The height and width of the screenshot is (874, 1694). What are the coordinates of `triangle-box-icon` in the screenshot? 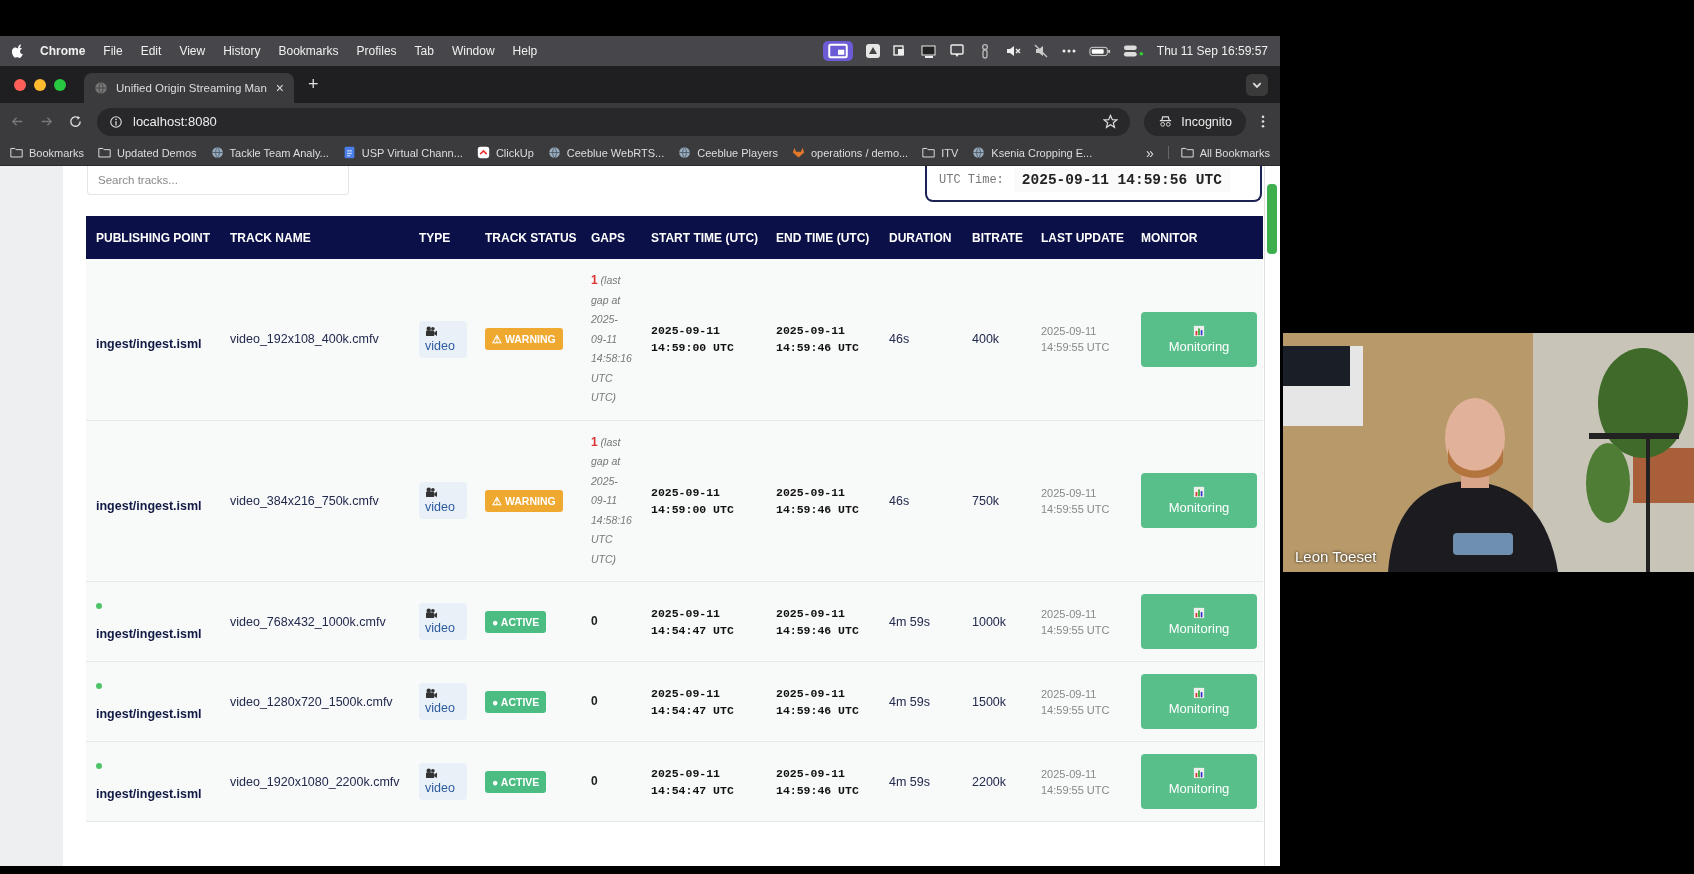 It's located at (872, 51).